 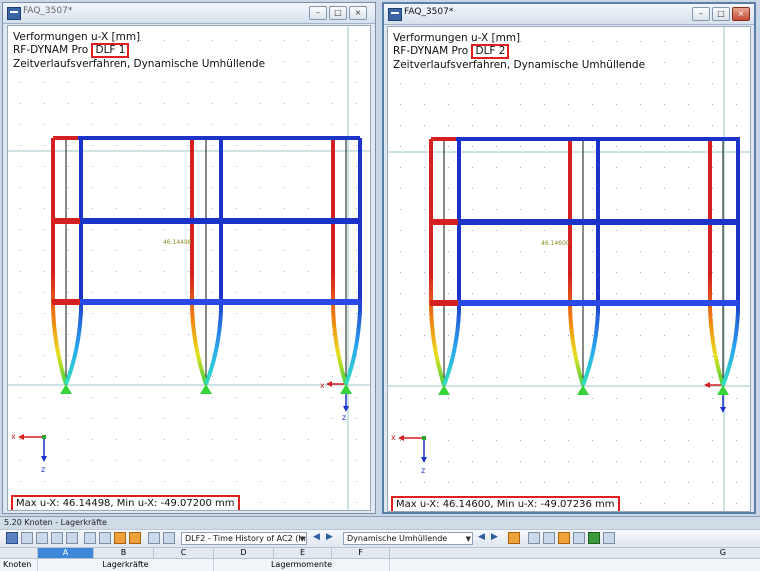 I want to click on right-window-titlebar: FAQ_3507* – □ ×, so click(x=569, y=14).